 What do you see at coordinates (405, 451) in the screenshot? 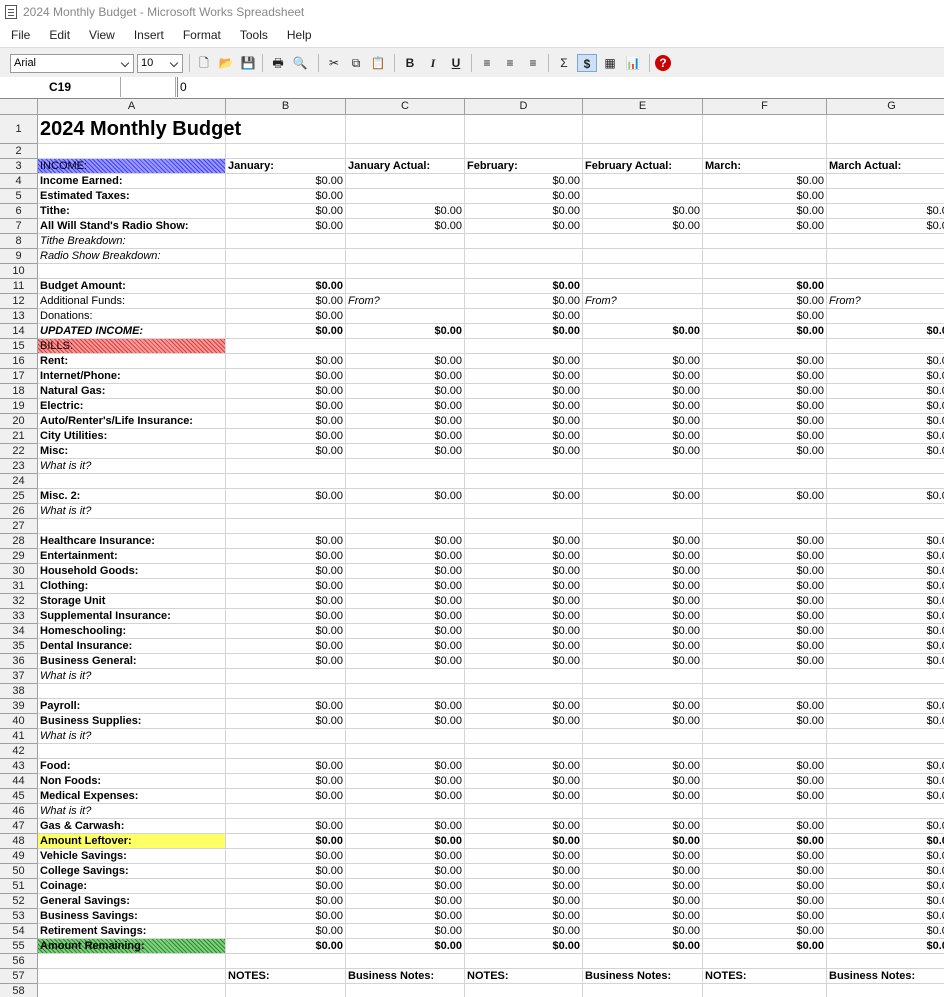
I see `cell-c22: $0.00` at bounding box center [405, 451].